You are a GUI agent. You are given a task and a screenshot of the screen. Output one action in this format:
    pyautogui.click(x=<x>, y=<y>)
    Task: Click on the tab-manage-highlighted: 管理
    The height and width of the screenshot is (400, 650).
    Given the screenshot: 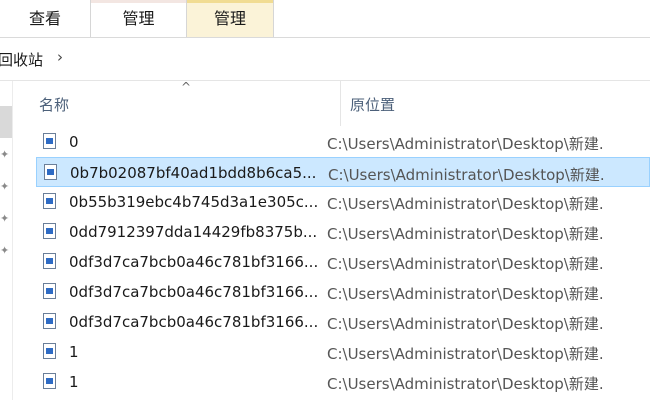 What is the action you would take?
    pyautogui.click(x=230, y=18)
    